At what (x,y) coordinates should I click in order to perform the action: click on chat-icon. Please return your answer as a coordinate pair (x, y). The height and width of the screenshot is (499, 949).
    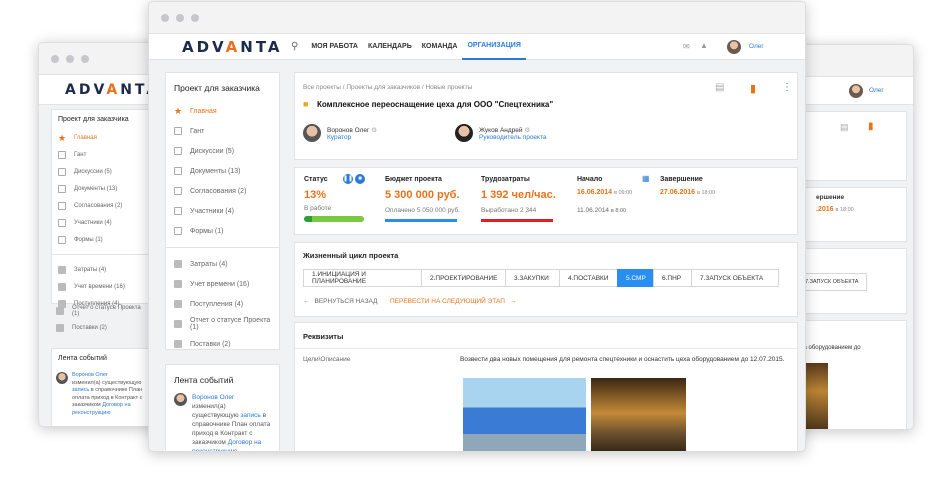
    Looking at the image, I should click on (62, 171).